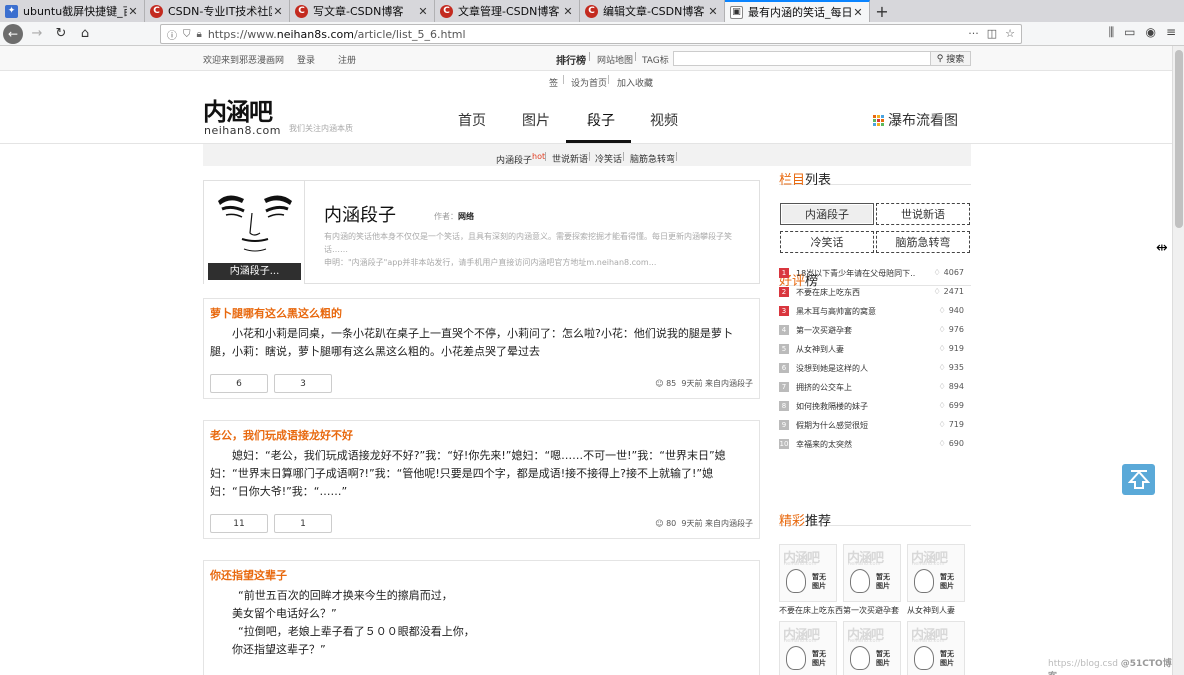  I want to click on site-logo: 内涵吧 neihan8.com, so click(243, 118).